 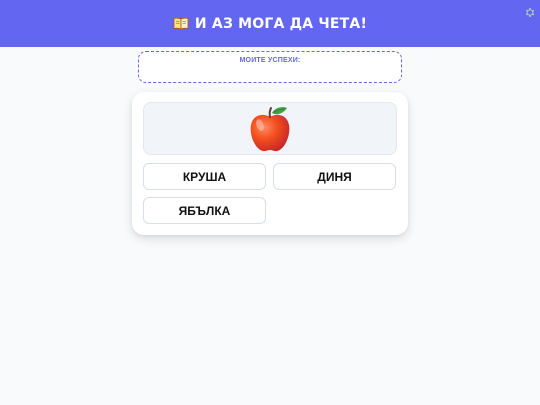 I want to click on successes-label: МОИТЕ УСПЕХИ:, so click(x=270, y=60).